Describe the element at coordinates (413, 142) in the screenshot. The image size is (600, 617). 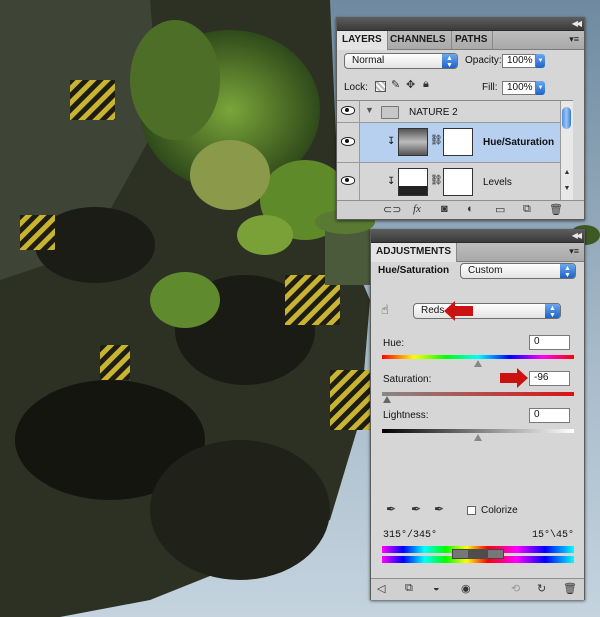
I see `hue-saturation-adjustment-icon` at that location.